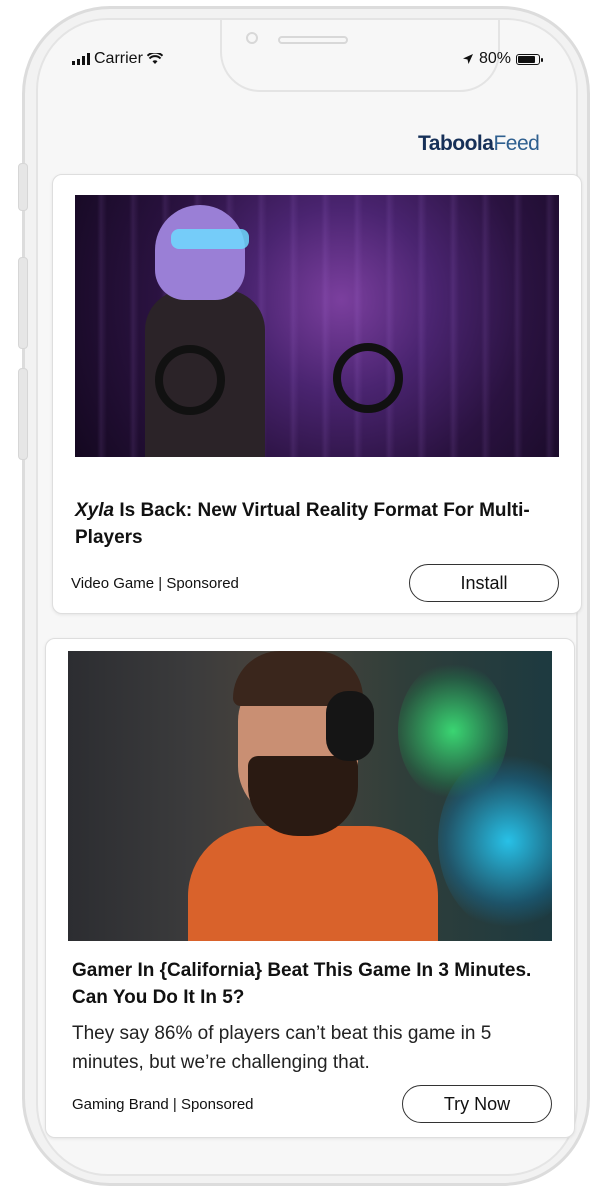  Describe the element at coordinates (477, 1104) in the screenshot. I see `try-now-button: Try Now` at that location.